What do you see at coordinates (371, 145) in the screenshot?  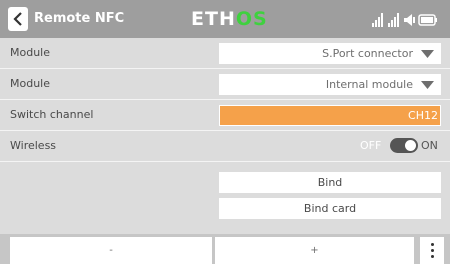 I see `wireless-off-label: OFF` at bounding box center [371, 145].